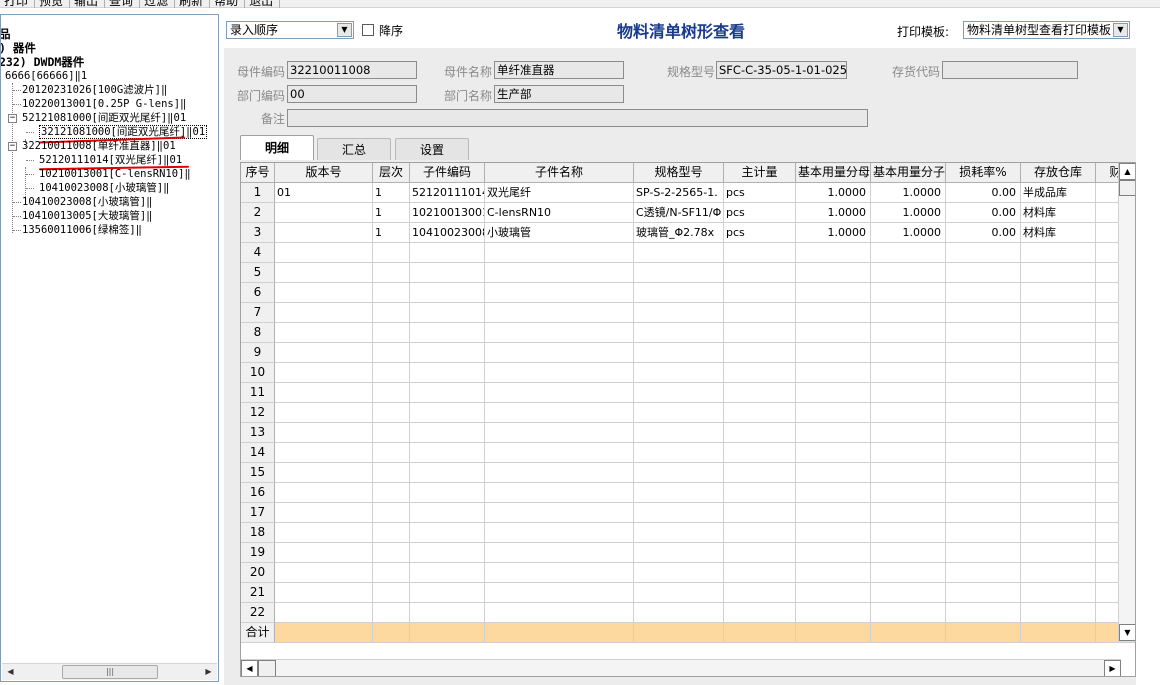 This screenshot has height=685, width=1160. Describe the element at coordinates (1127, 188) in the screenshot. I see `scroll-thumb` at that location.